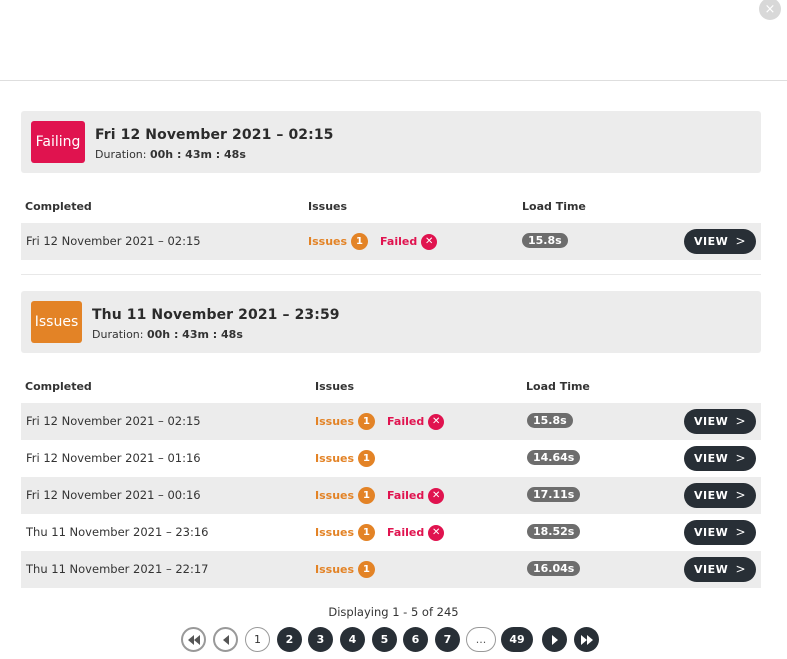  I want to click on pagination: 1 2 3 4 5 6 7 ... 49, so click(393, 639).